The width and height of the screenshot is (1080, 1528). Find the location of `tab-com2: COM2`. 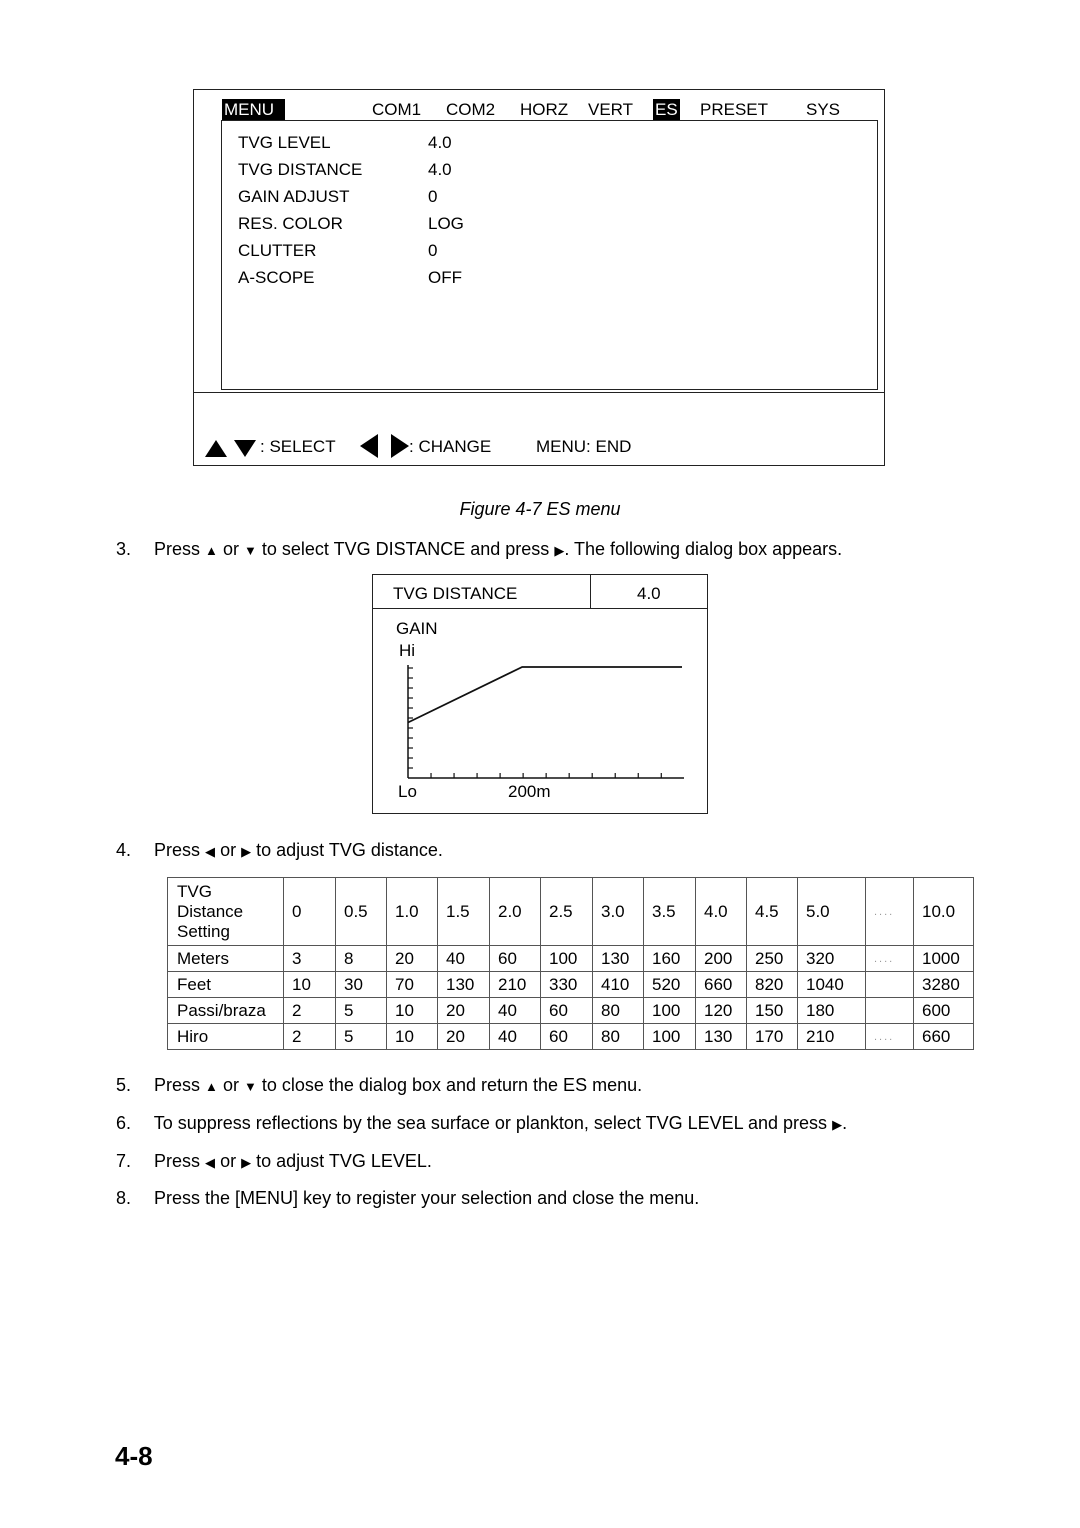

tab-com2: COM2 is located at coordinates (470, 109).